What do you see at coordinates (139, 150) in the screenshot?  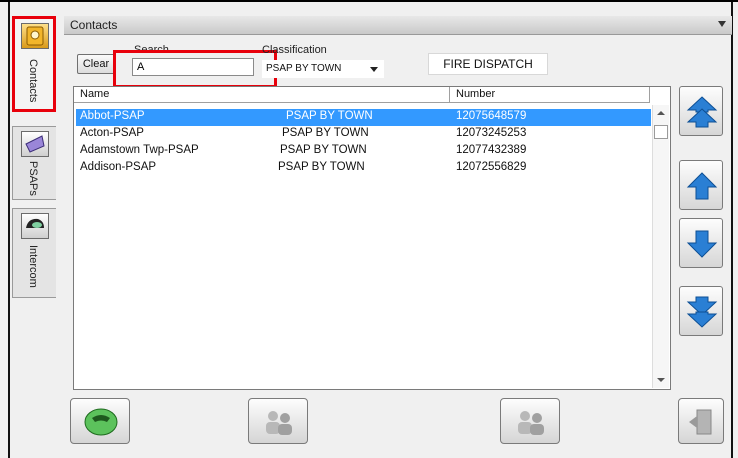 I see `row-name: Adamstown Twp-PSAP` at bounding box center [139, 150].